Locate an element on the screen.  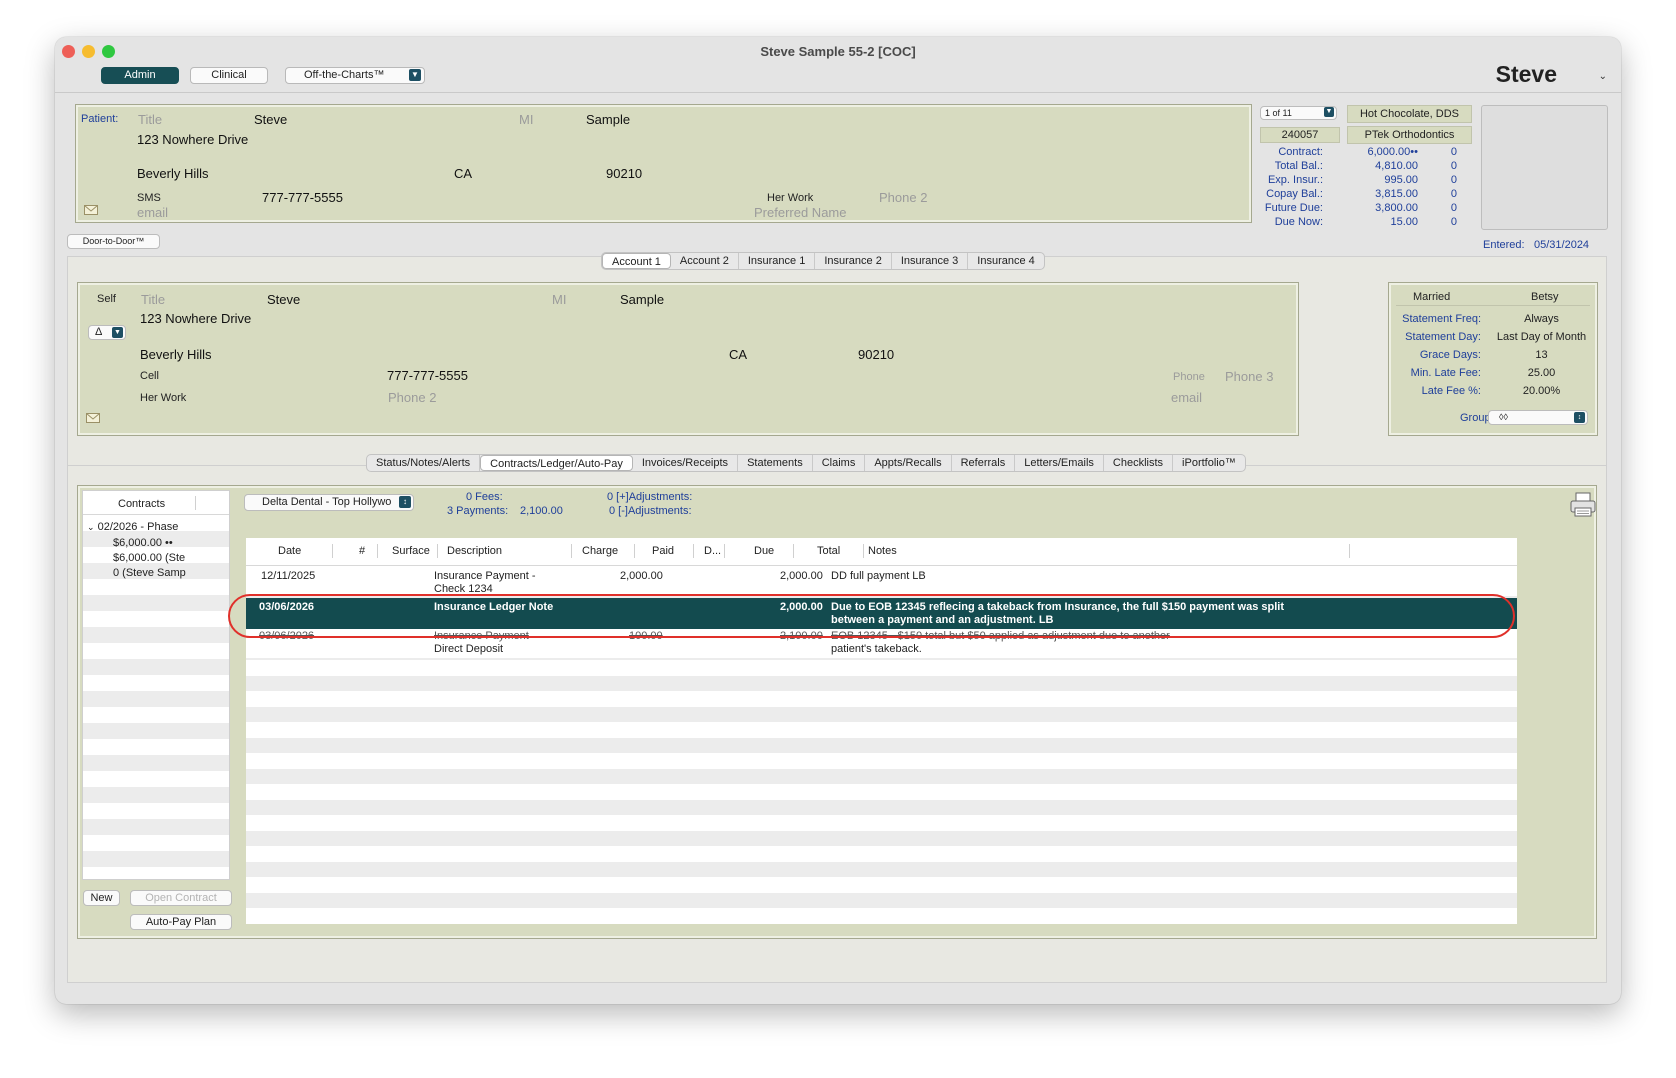
tab-appts-recalls: Appts/Recalls is located at coordinates (908, 463).